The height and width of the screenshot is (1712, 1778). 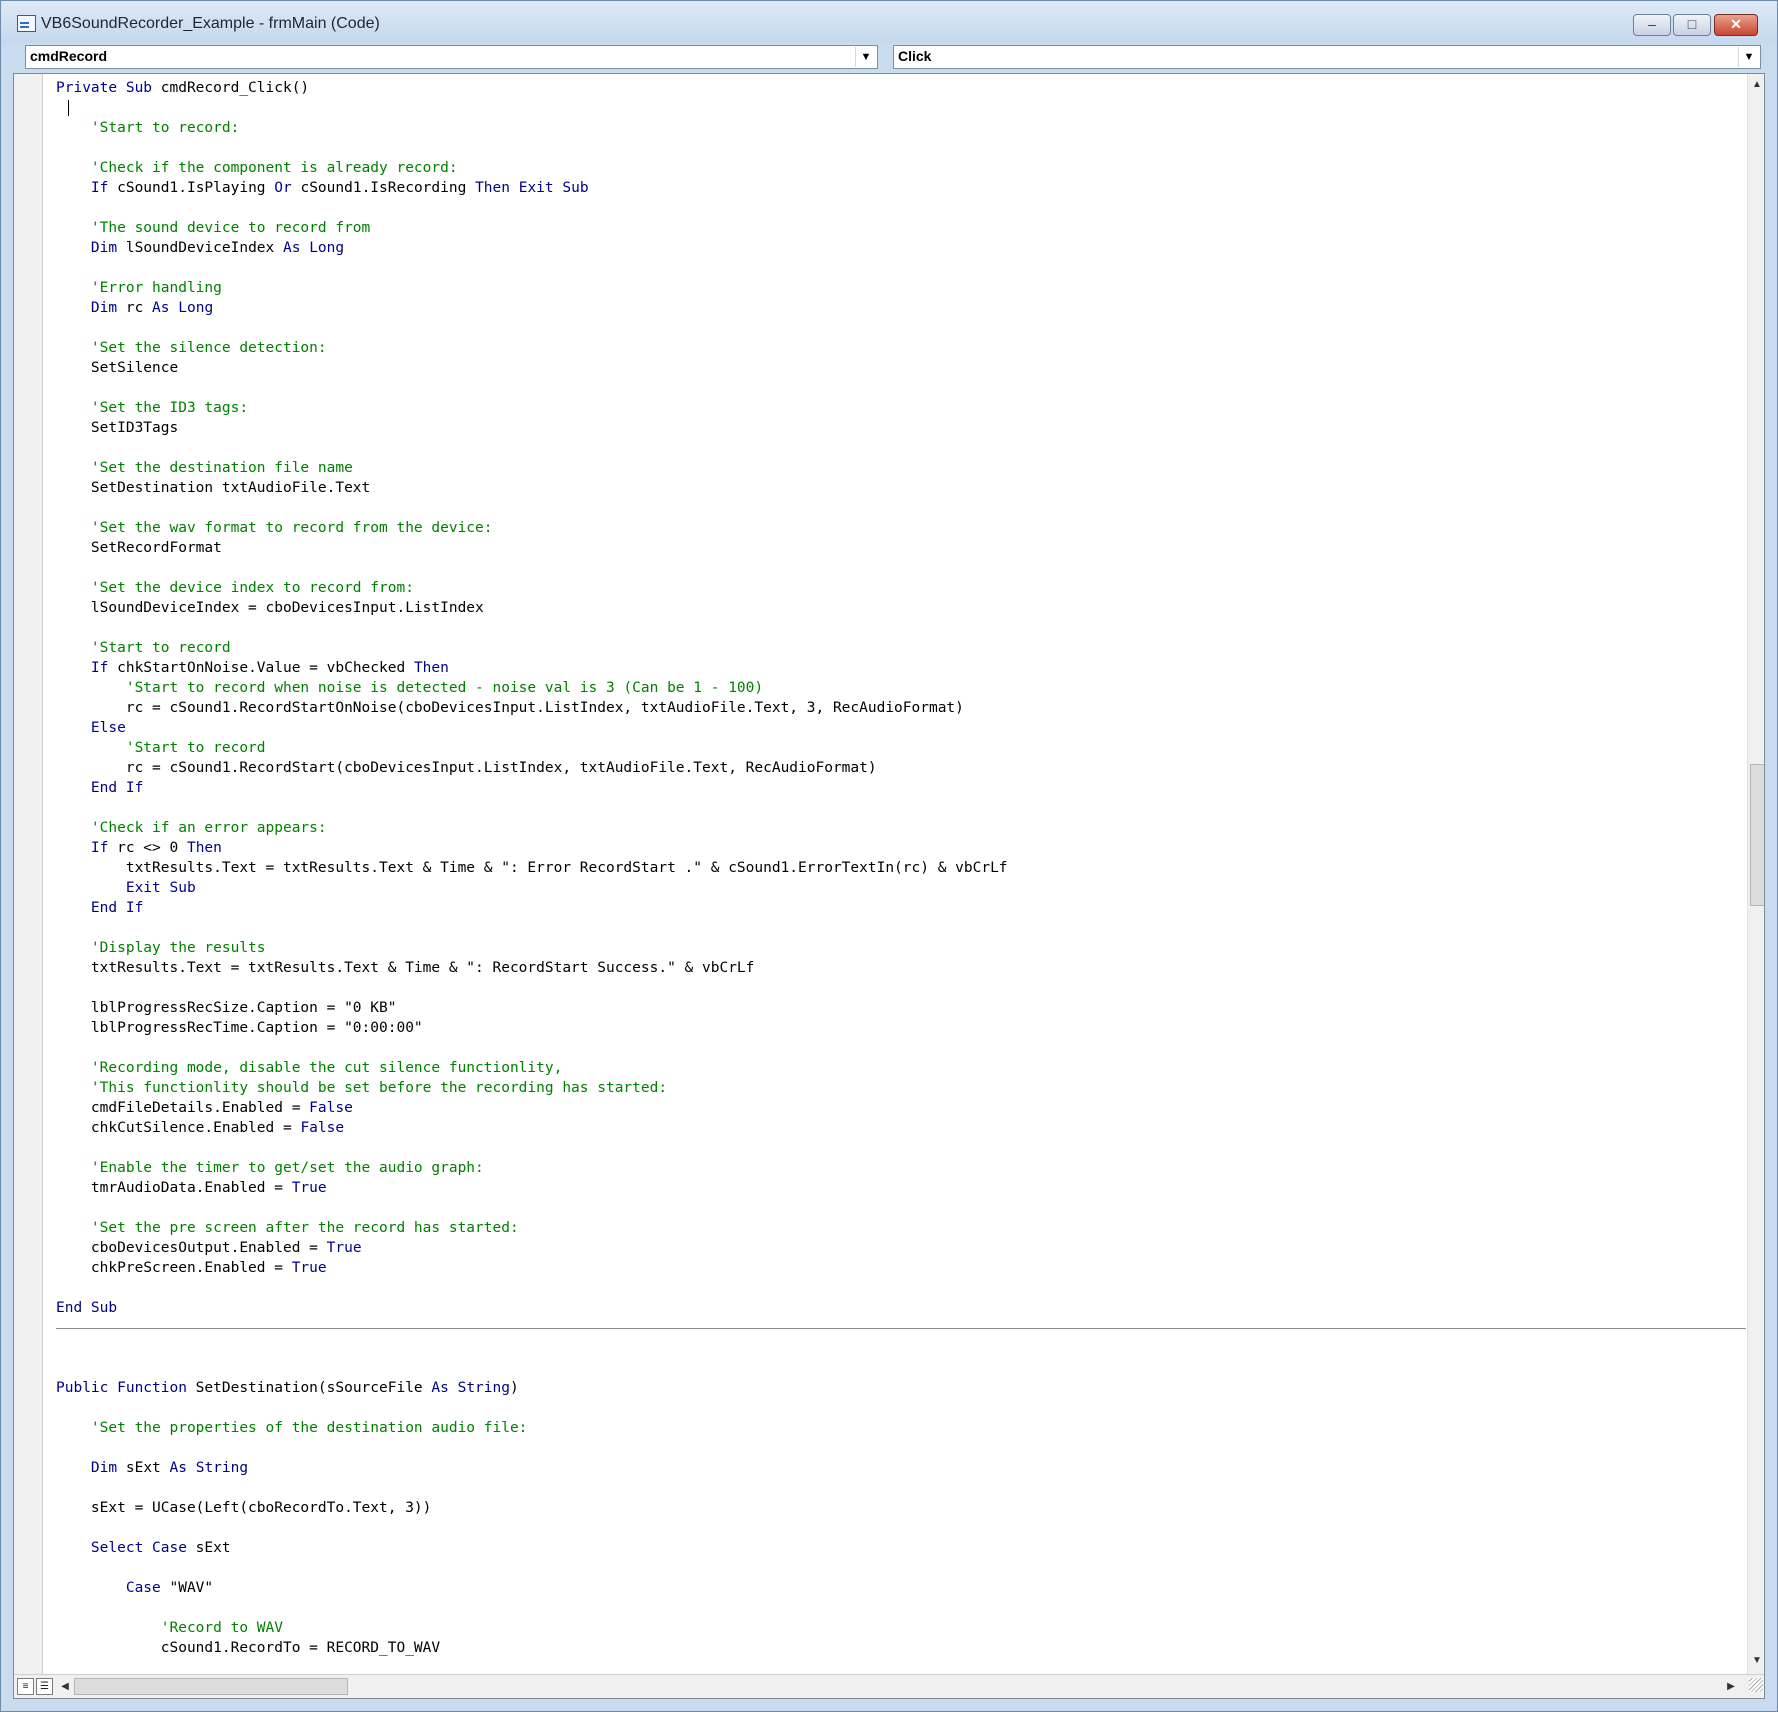 What do you see at coordinates (1756, 1661) in the screenshot?
I see `scroll-down-arrow-icon: ▼` at bounding box center [1756, 1661].